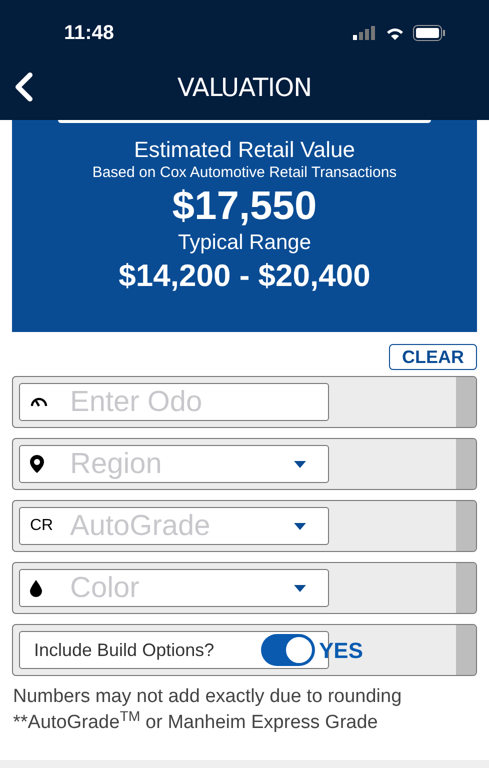 This screenshot has width=489, height=768. Describe the element at coordinates (196, 722) in the screenshot. I see `footnote: **AutoGrade$^{TM}$ or Manheim Express Grade` at that location.